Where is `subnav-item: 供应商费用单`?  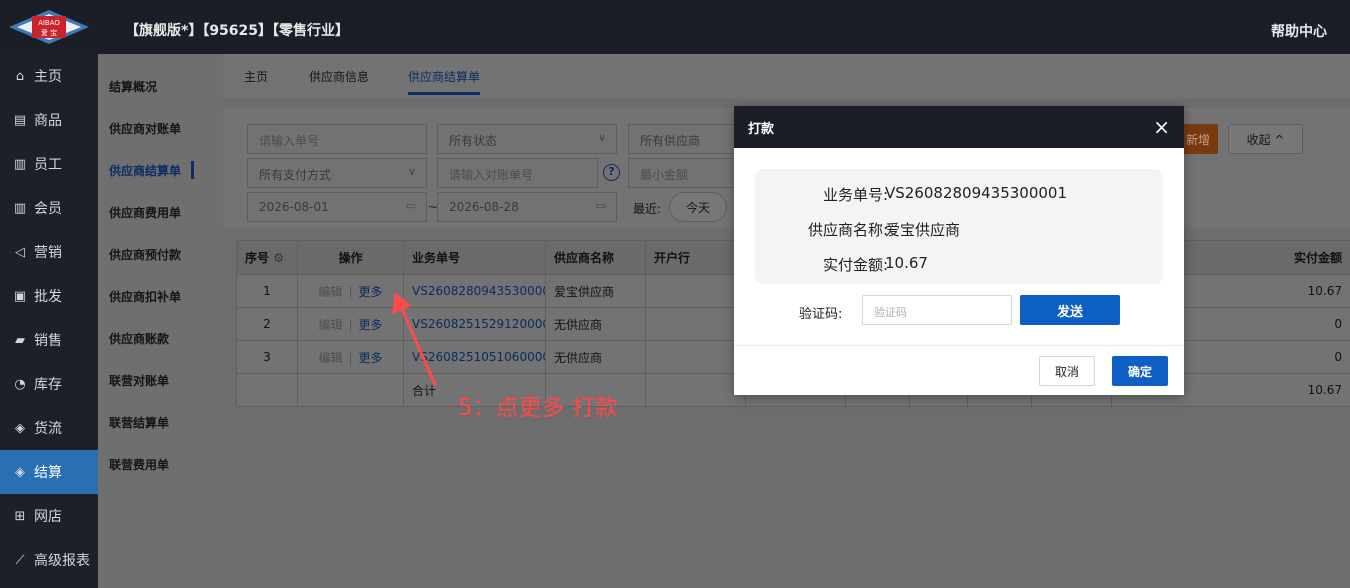 subnav-item: 供应商费用单 is located at coordinates (160, 212).